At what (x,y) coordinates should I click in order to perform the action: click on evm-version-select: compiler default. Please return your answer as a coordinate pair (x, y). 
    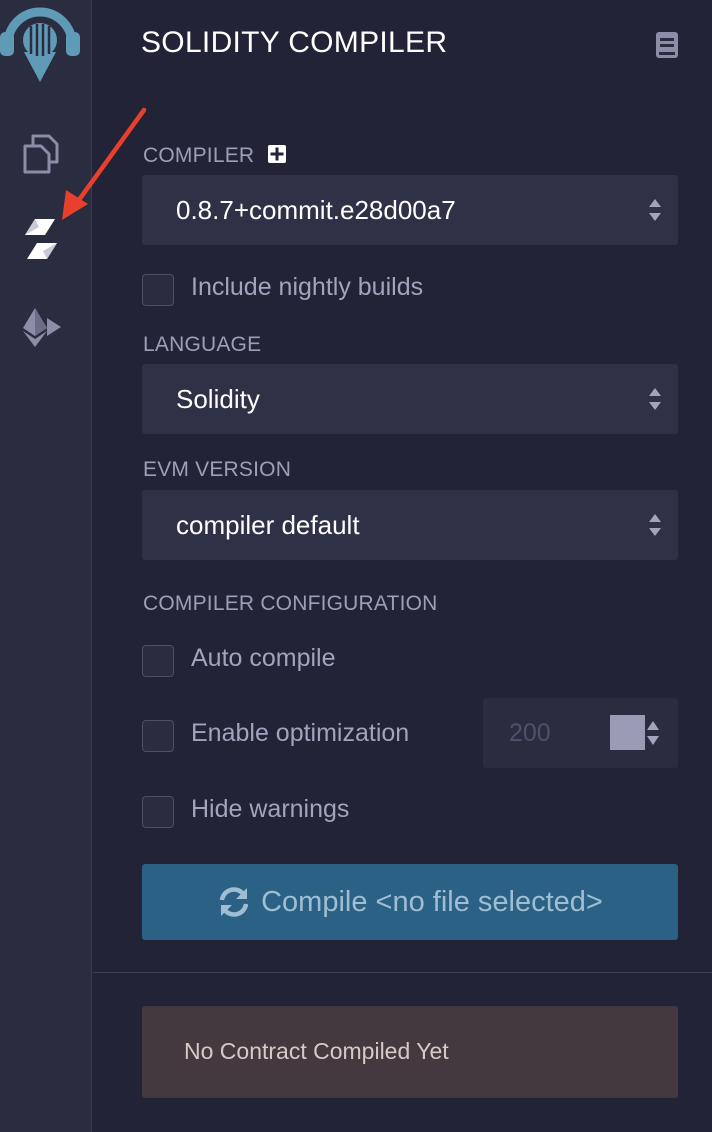
    Looking at the image, I should click on (410, 525).